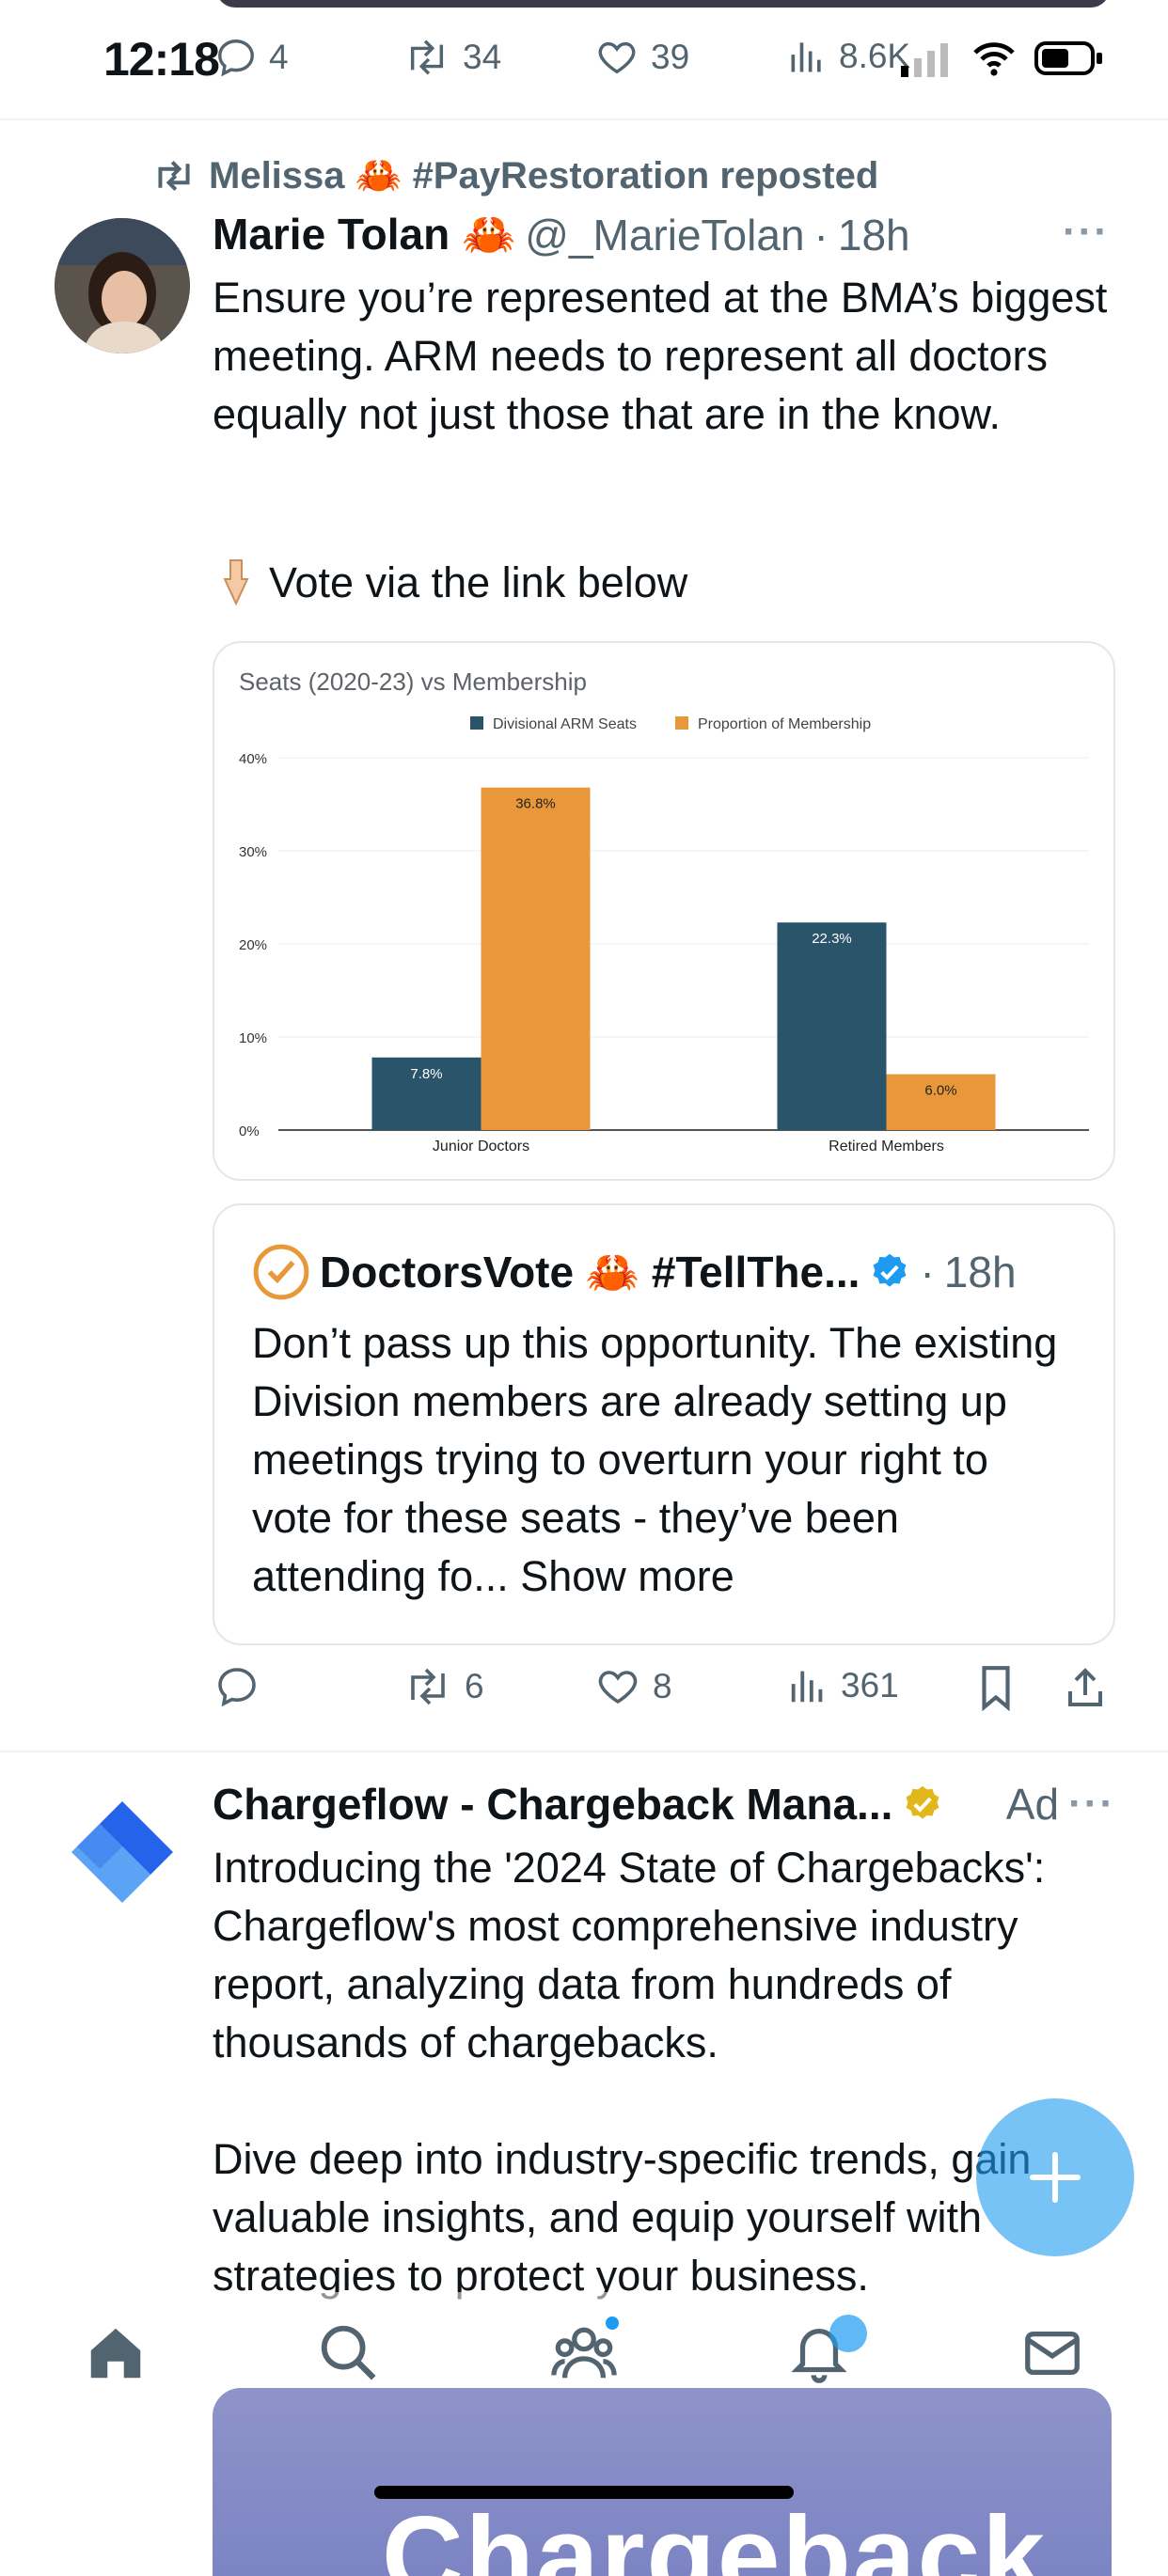 The height and width of the screenshot is (2576, 1168). I want to click on status-icons, so click(1000, 58).